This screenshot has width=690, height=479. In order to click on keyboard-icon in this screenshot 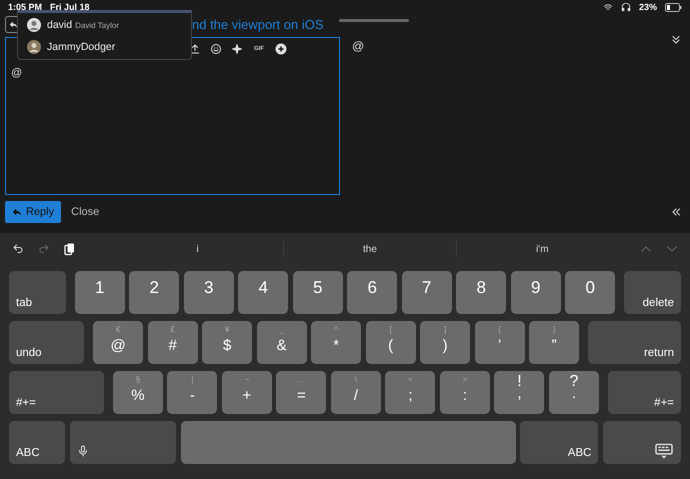, I will do `click(664, 451)`.